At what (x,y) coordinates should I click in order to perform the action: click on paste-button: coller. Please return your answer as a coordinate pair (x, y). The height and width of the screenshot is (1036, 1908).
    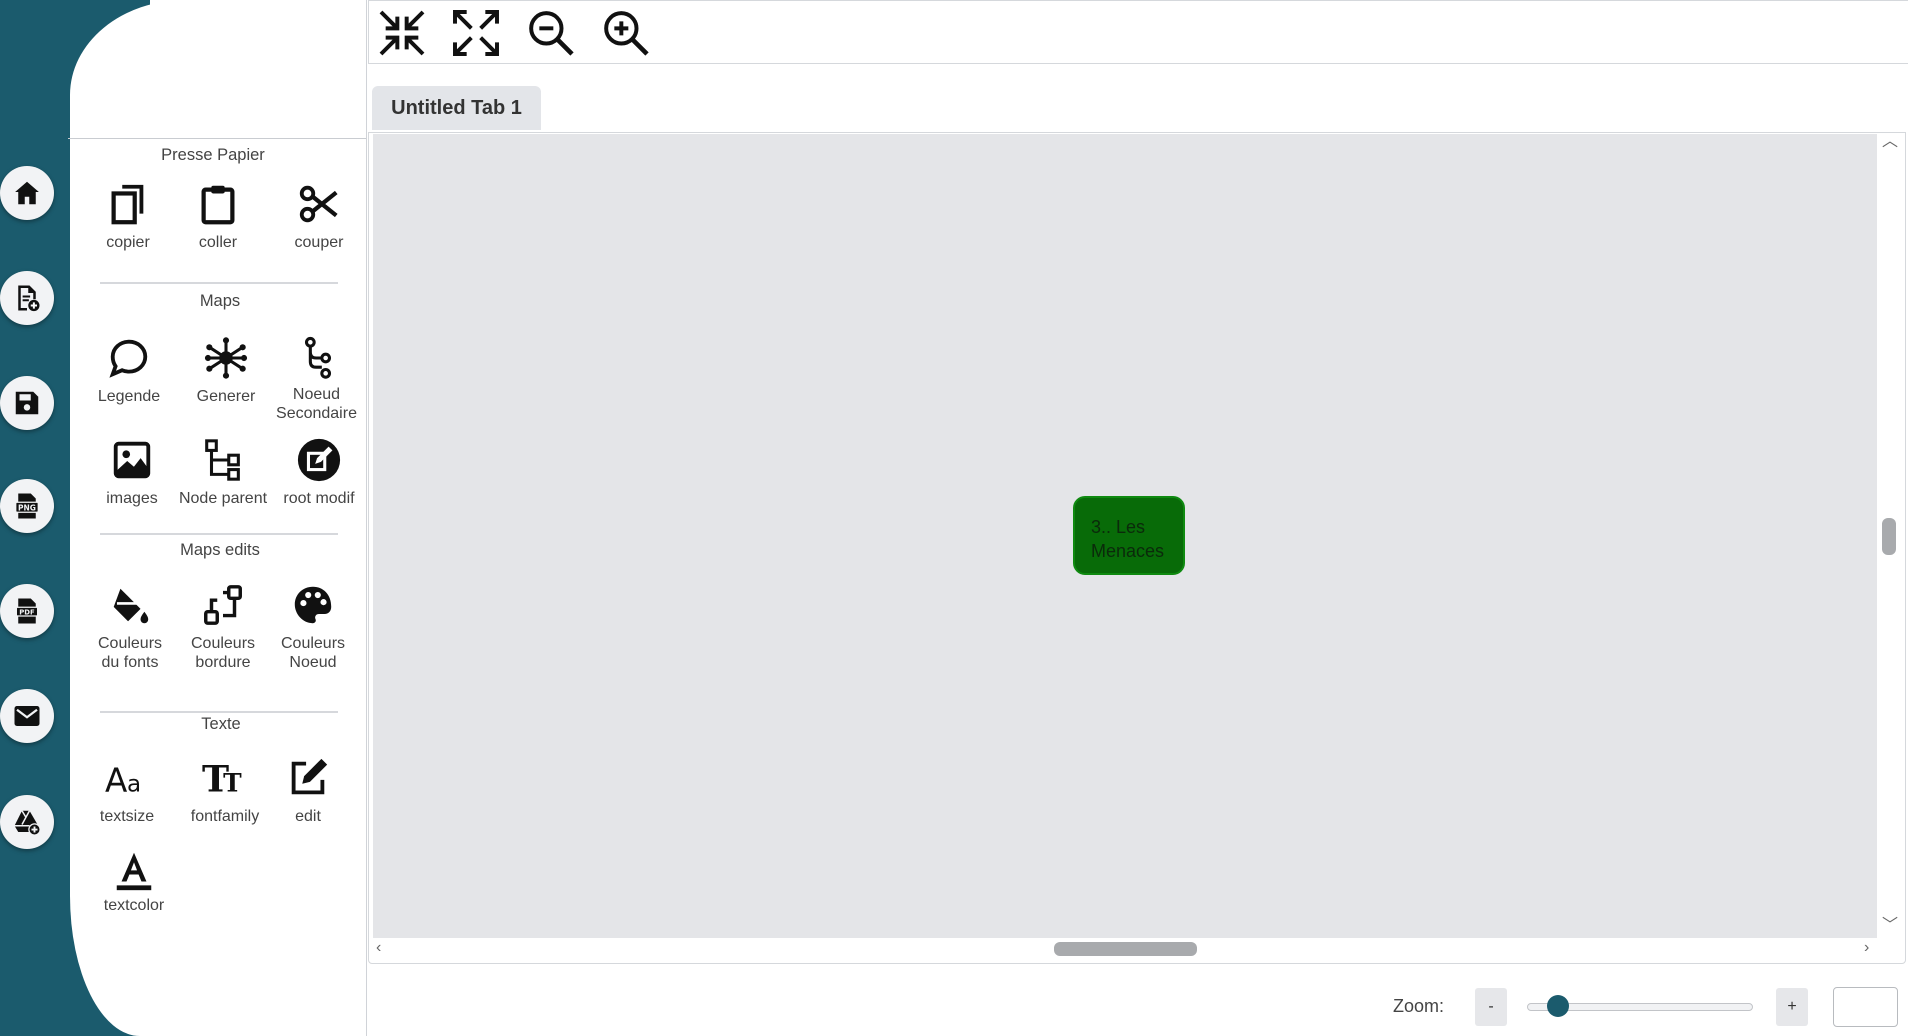
    Looking at the image, I should click on (218, 215).